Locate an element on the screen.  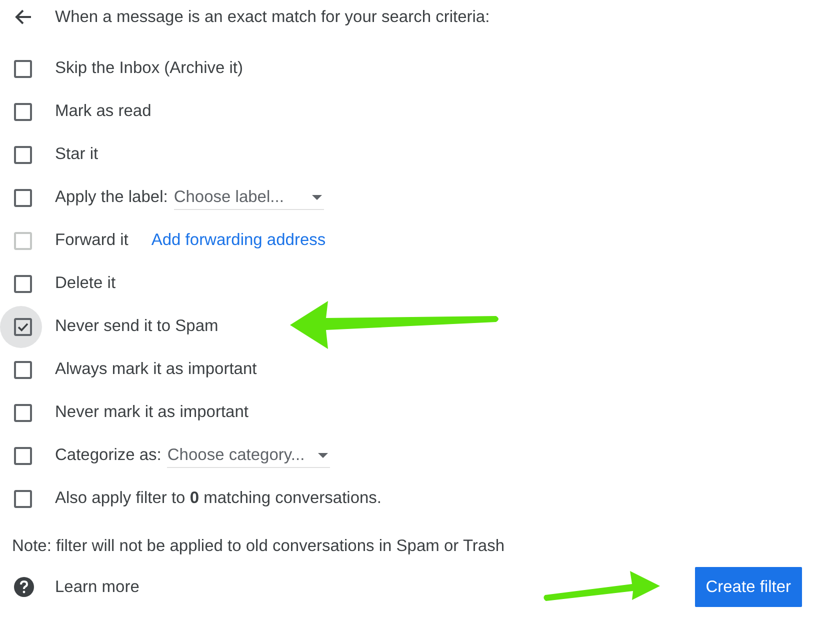
option-label: Also apply filter to 0 matching conversations. is located at coordinates (218, 499).